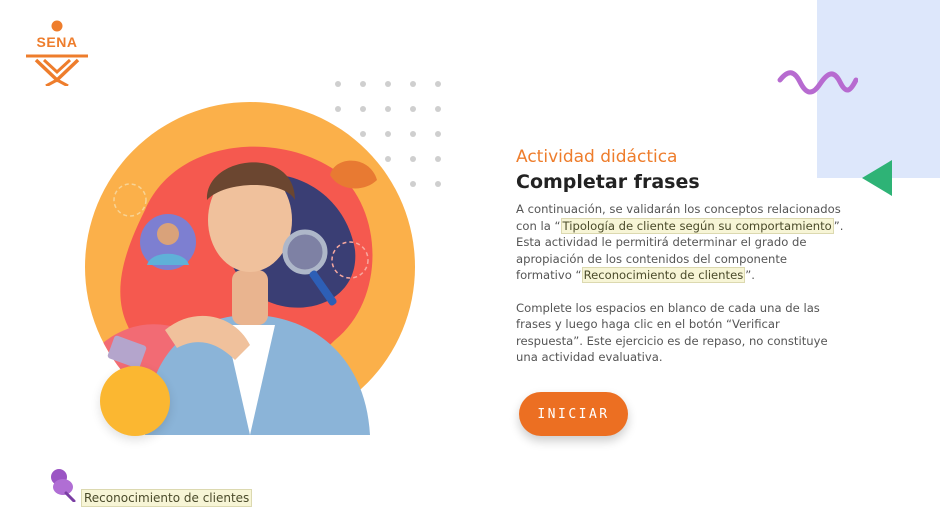 This screenshot has width=940, height=528. Describe the element at coordinates (750, 275) in the screenshot. I see `intro-text-after: ”.` at that location.